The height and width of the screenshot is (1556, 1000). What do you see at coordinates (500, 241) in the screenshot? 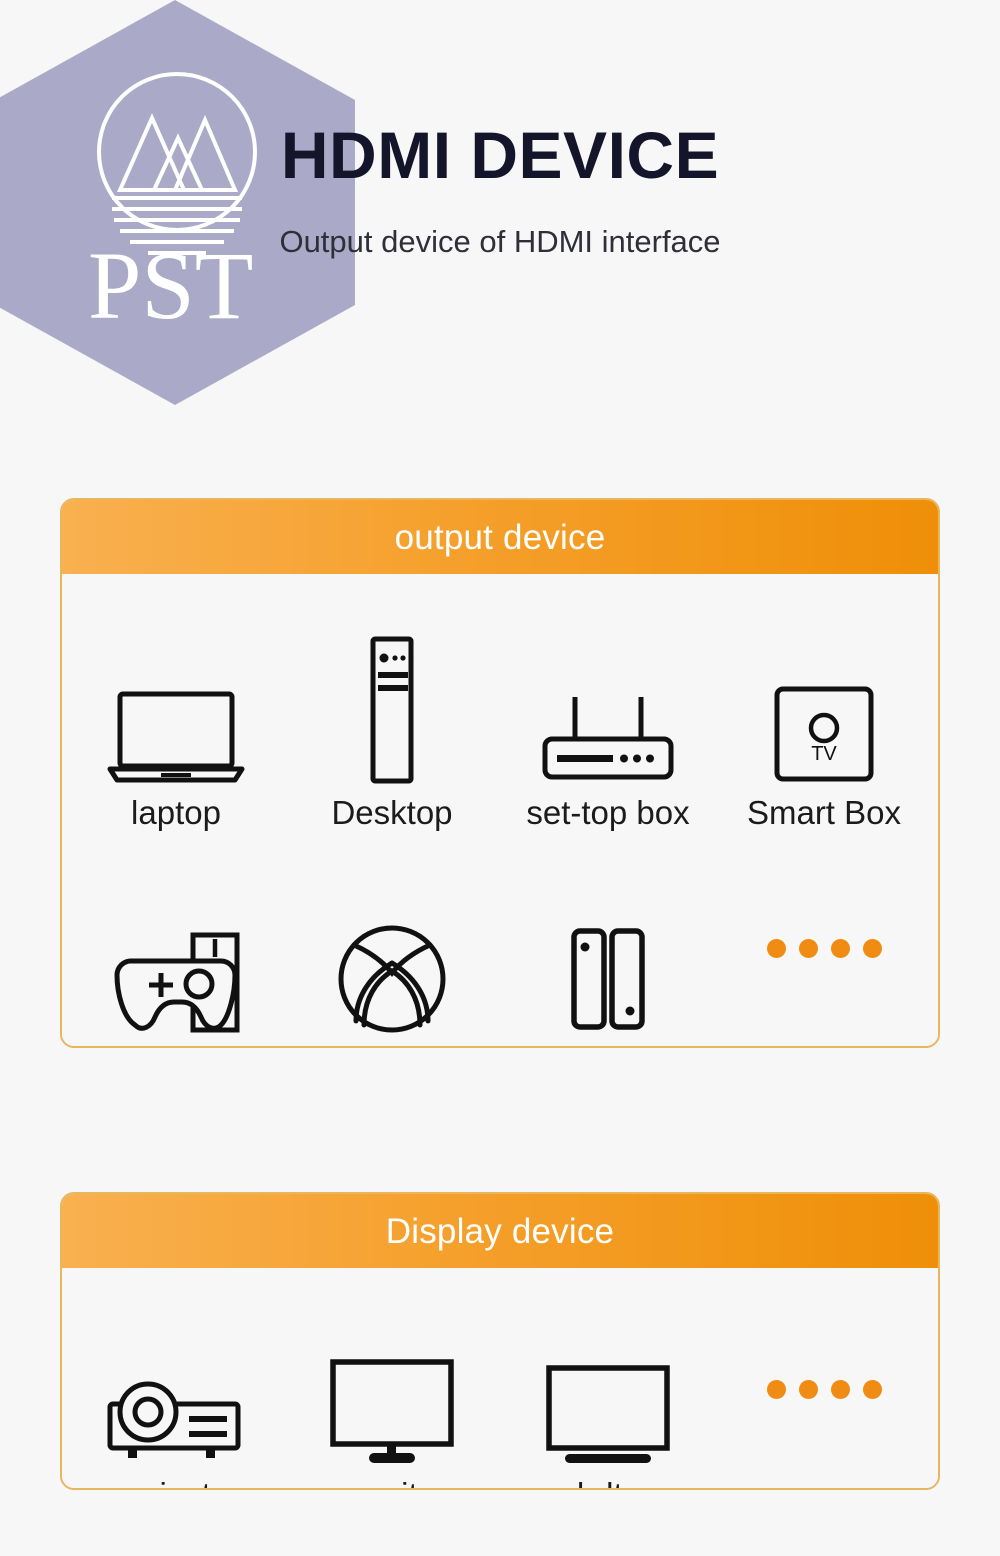
I see `page-subtitle: Output device of HDMI interface` at bounding box center [500, 241].